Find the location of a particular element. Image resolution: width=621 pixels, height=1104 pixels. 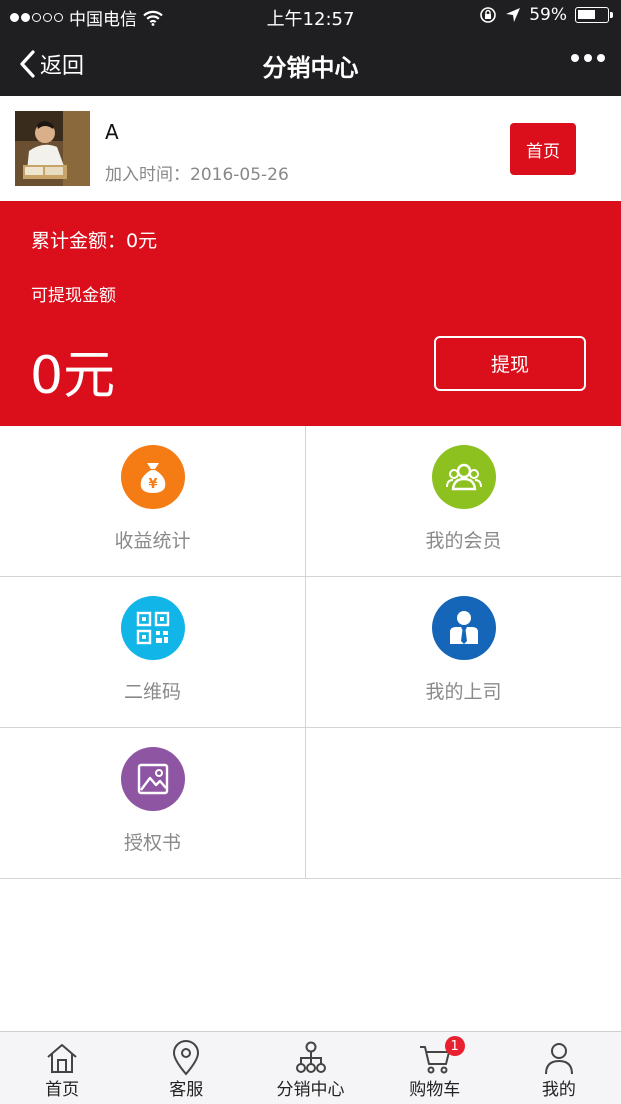

menu-item-my-superior: 我的上司 is located at coordinates (463, 652).